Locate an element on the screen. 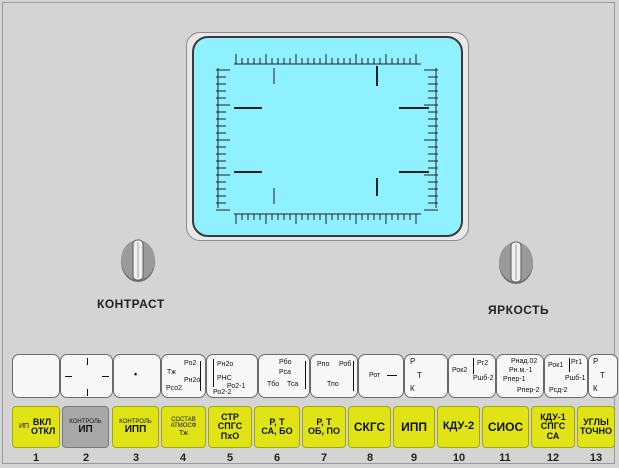 The image size is (619, 468). button-2: КОНТРОЛЬ ИП is located at coordinates (85, 427).